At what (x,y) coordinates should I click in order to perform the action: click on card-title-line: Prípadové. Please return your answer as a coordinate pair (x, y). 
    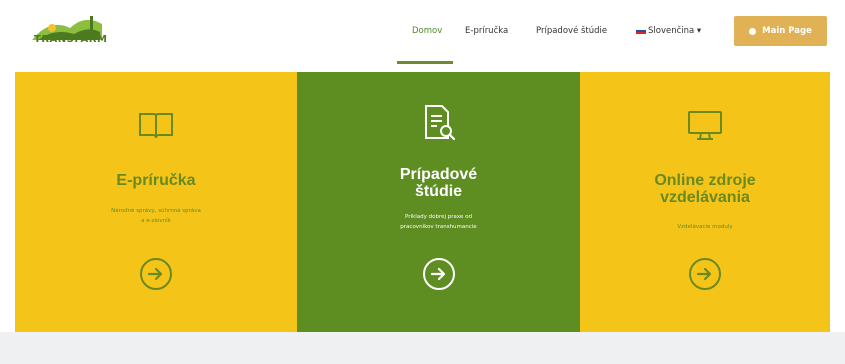
    Looking at the image, I should click on (438, 174).